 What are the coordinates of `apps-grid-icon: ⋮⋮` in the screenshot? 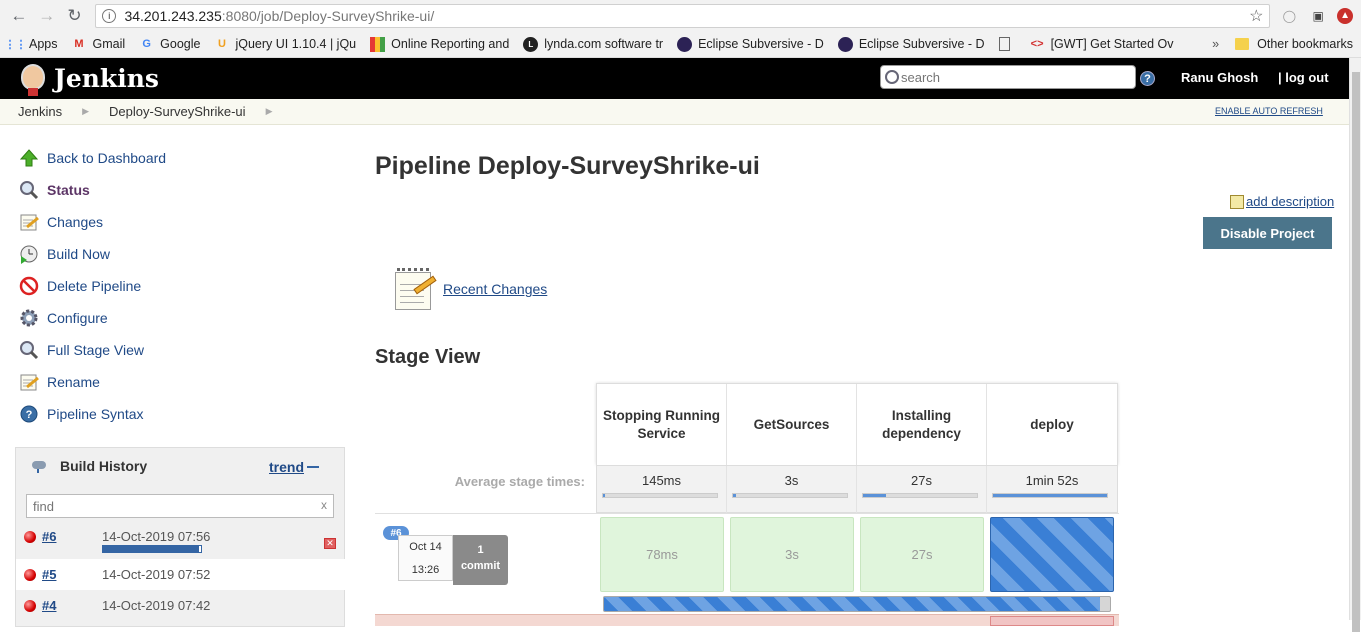 It's located at (15, 44).